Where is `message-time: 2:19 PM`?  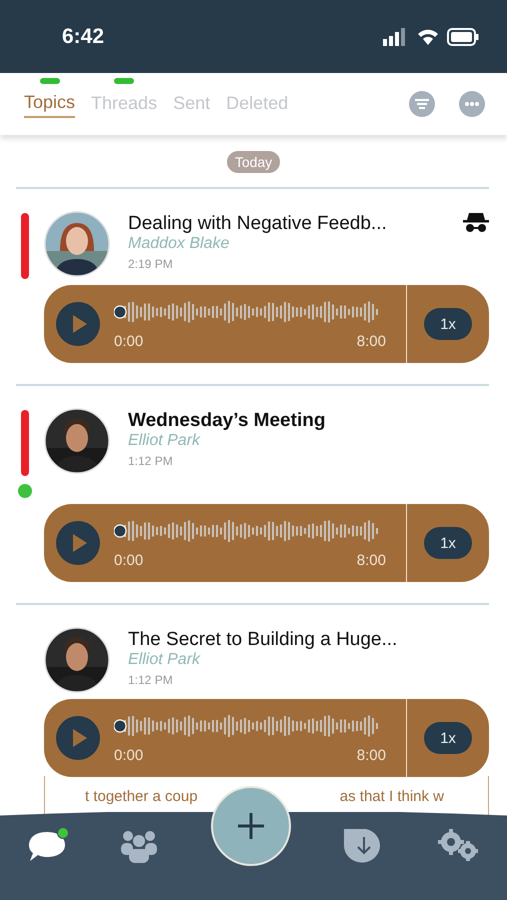
message-time: 2:19 PM is located at coordinates (151, 264).